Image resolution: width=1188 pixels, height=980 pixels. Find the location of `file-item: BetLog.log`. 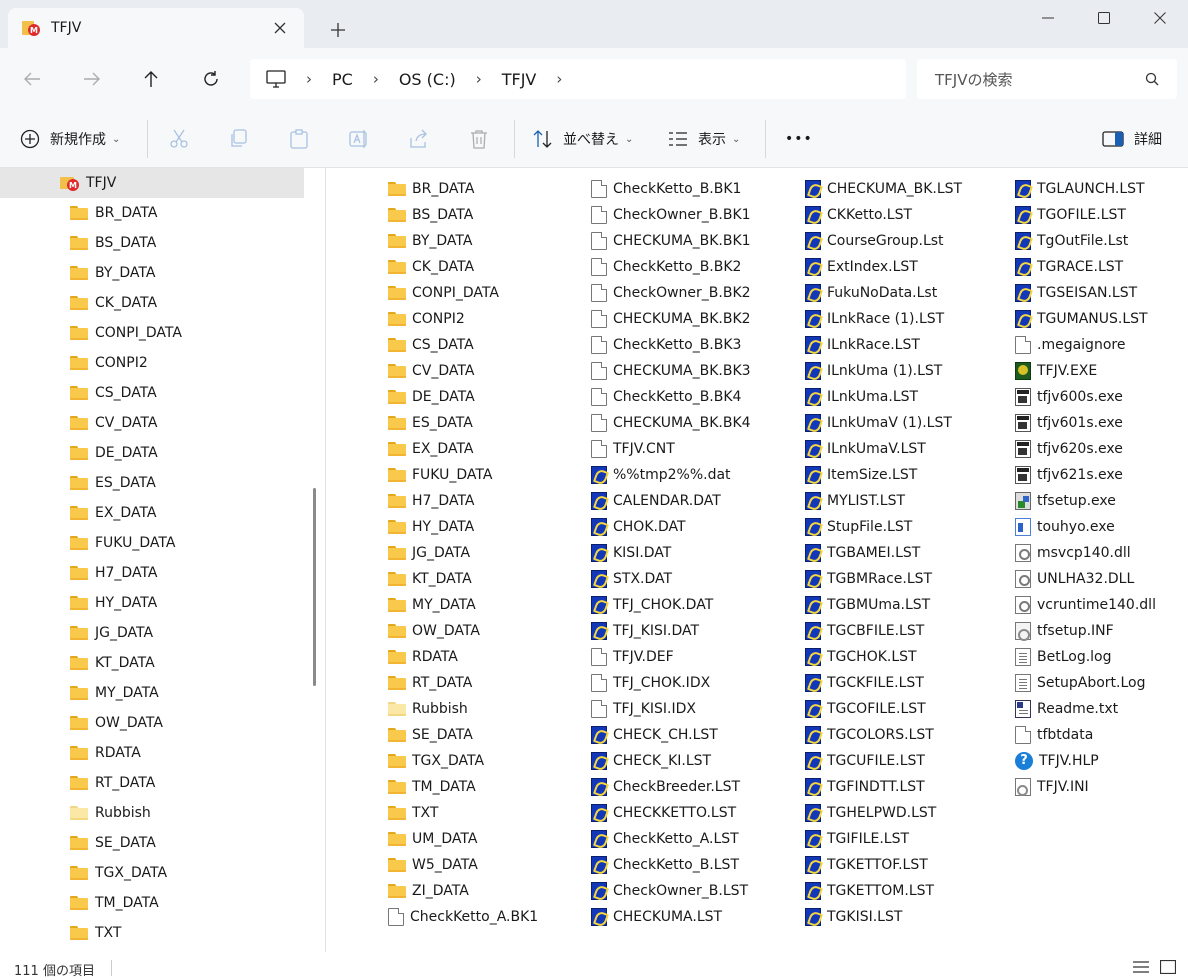

file-item: BetLog.log is located at coordinates (1063, 657).